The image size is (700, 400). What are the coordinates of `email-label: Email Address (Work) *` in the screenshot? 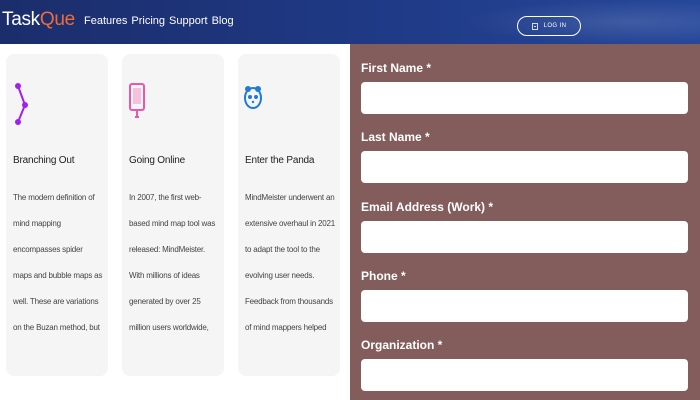 It's located at (427, 207).